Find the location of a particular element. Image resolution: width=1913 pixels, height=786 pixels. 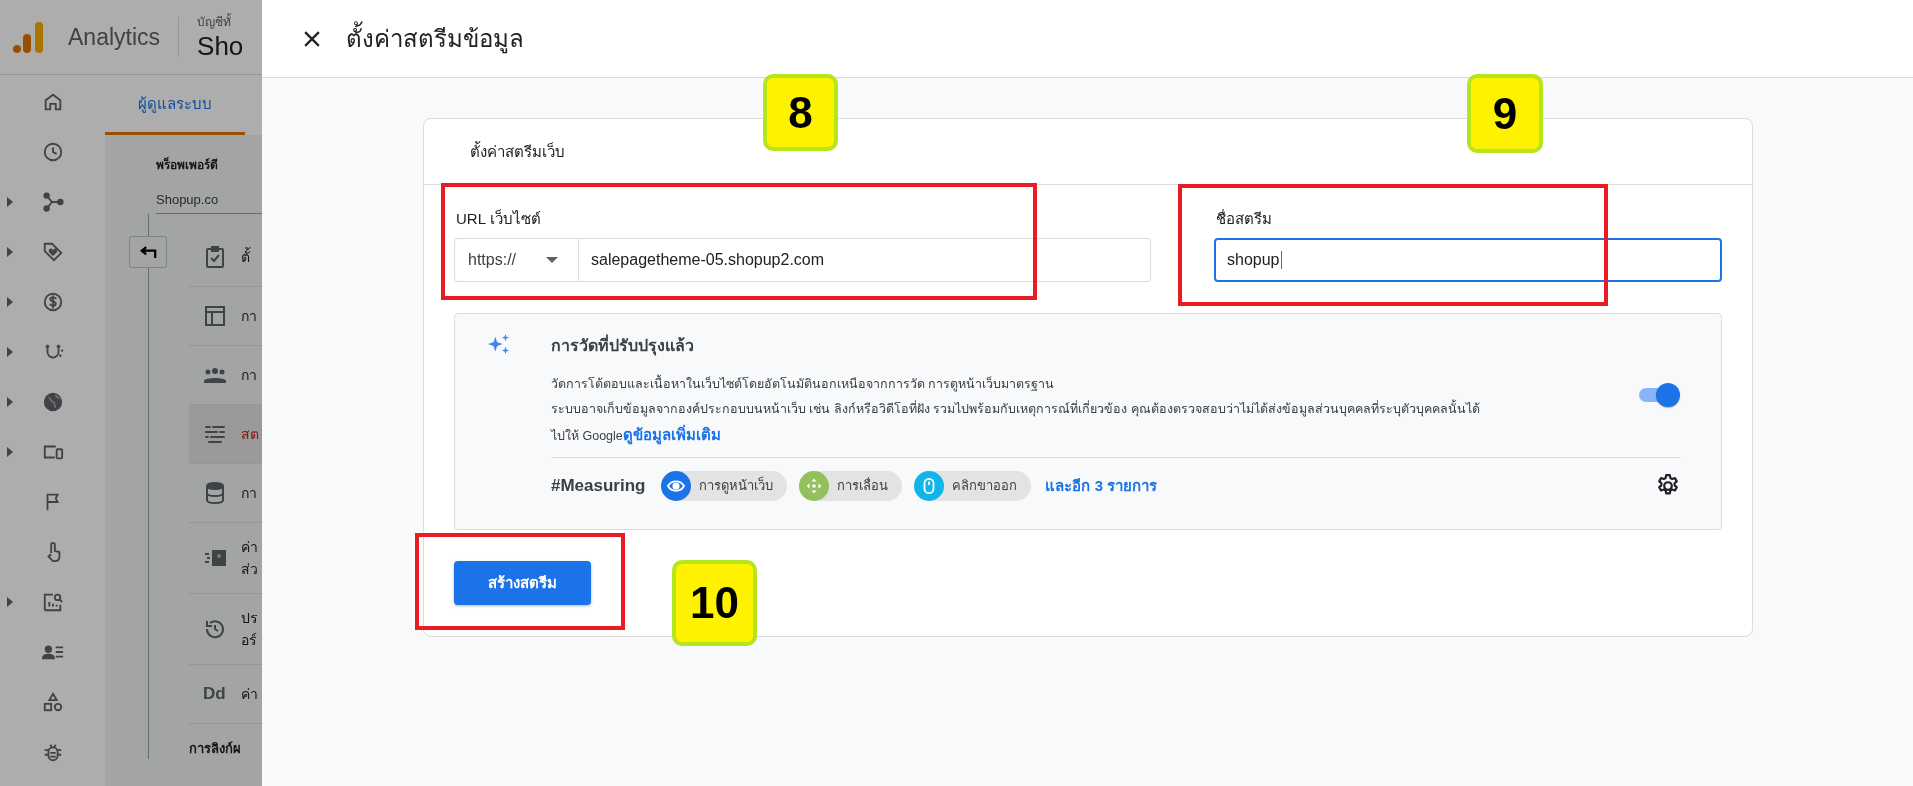

globe-icon is located at coordinates (52, 402).